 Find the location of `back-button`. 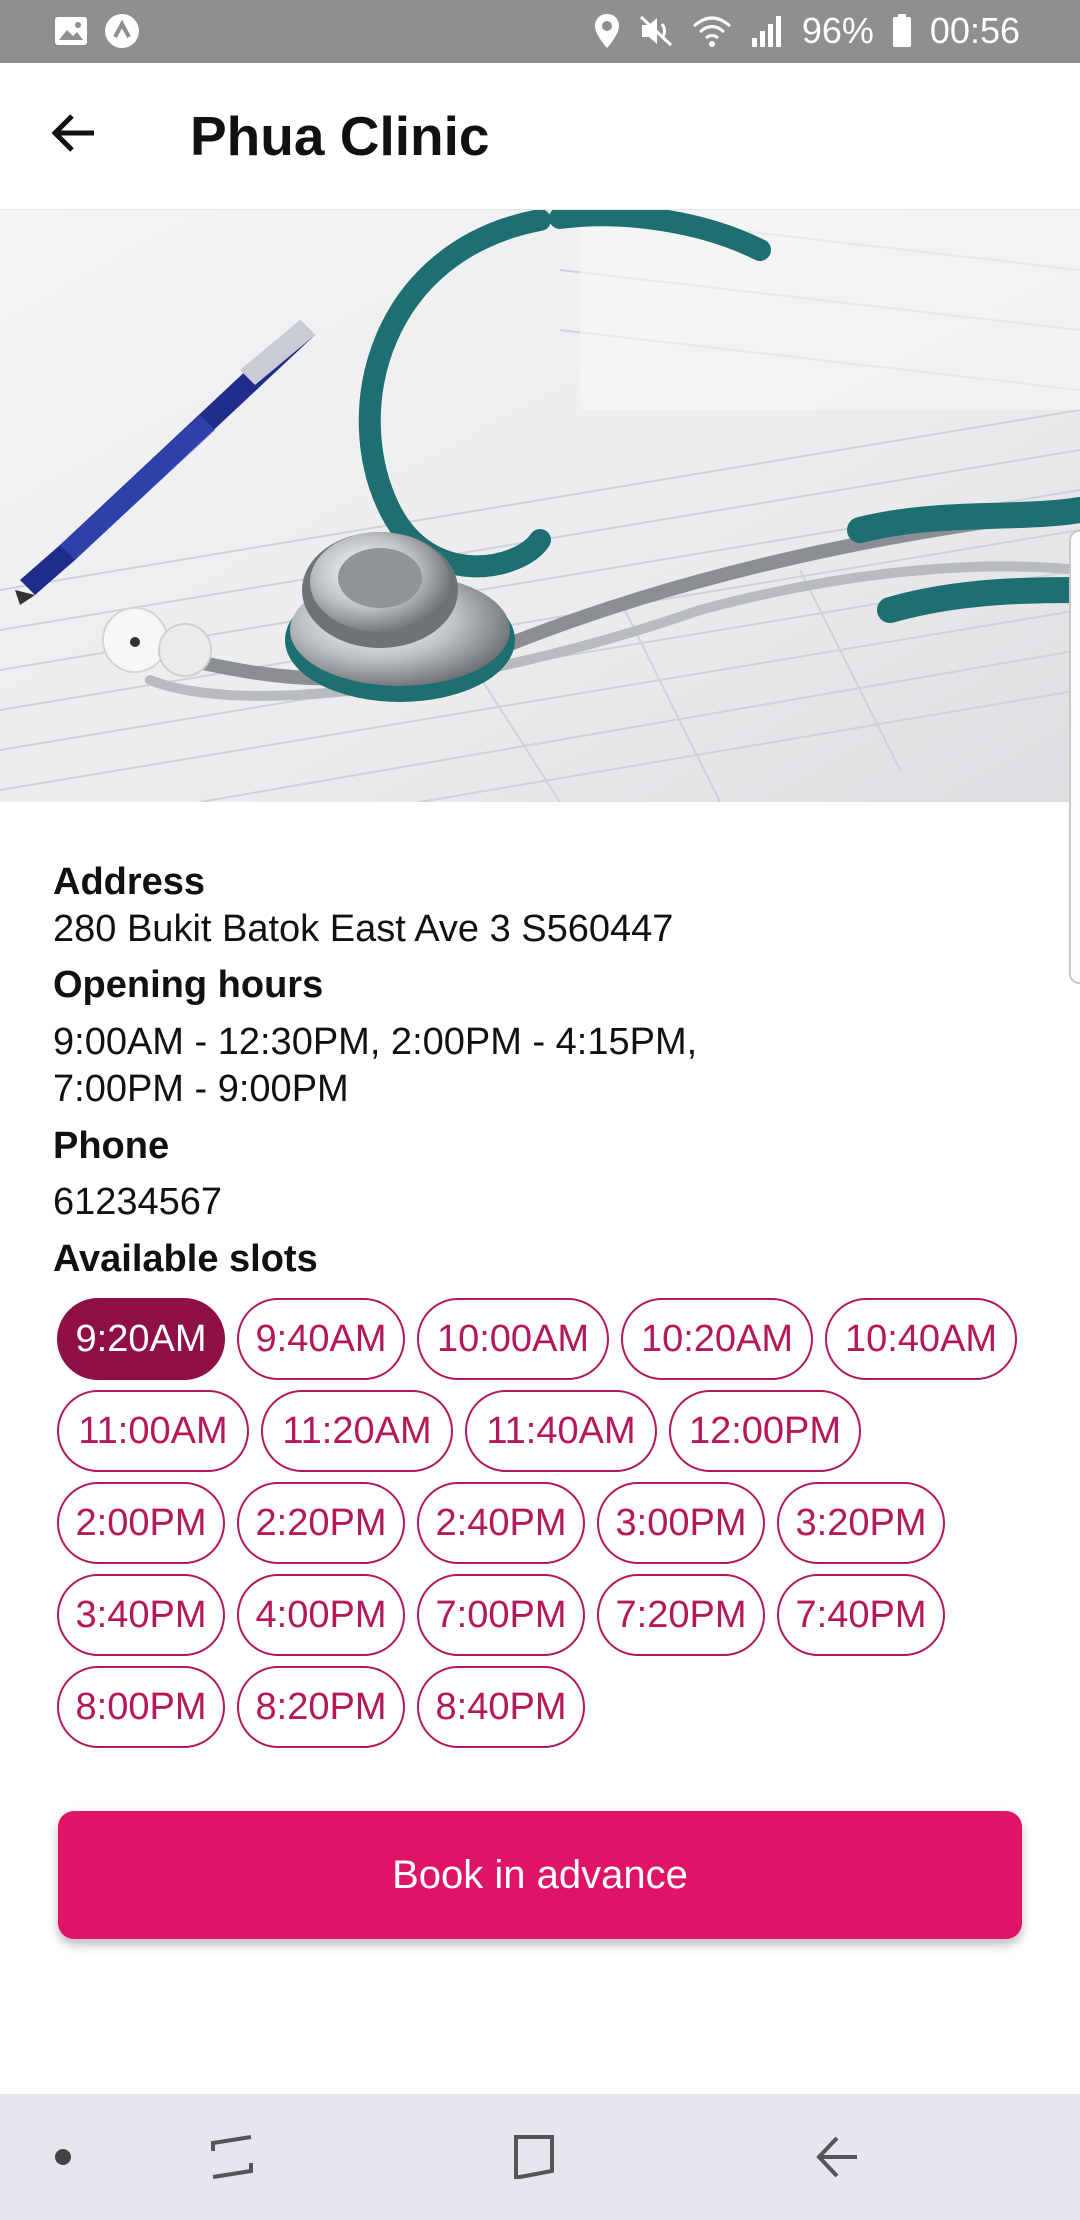

back-button is located at coordinates (74, 135).